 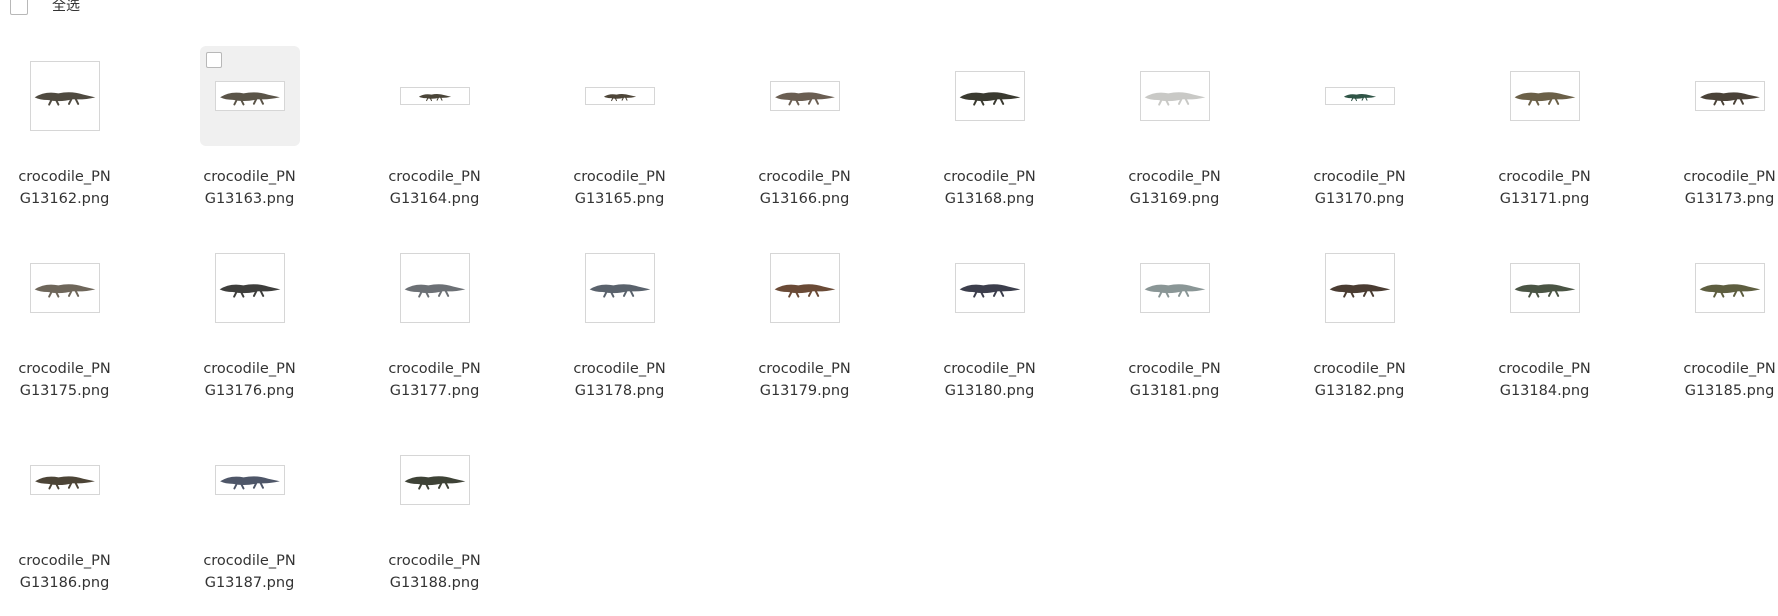 What do you see at coordinates (214, 60) in the screenshot?
I see `file-select-checkbox` at bounding box center [214, 60].